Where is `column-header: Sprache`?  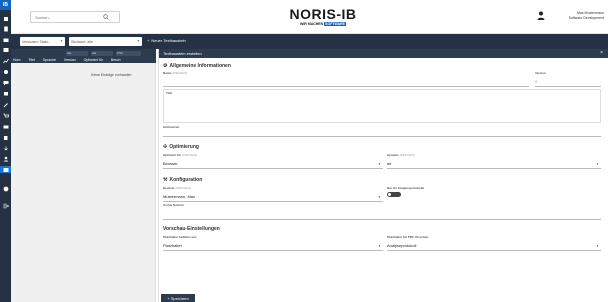
column-header: Sprache is located at coordinates (49, 60).